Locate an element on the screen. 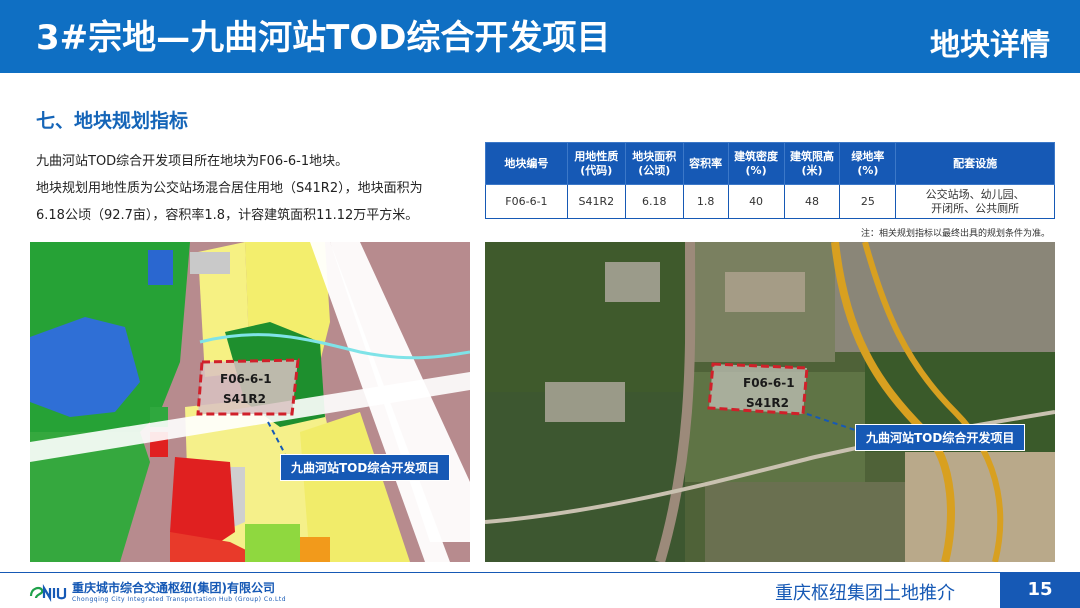 The image size is (1080, 608). table-note: 注：相关规划指标以最终出具的规划条件为准。 is located at coordinates (955, 234).